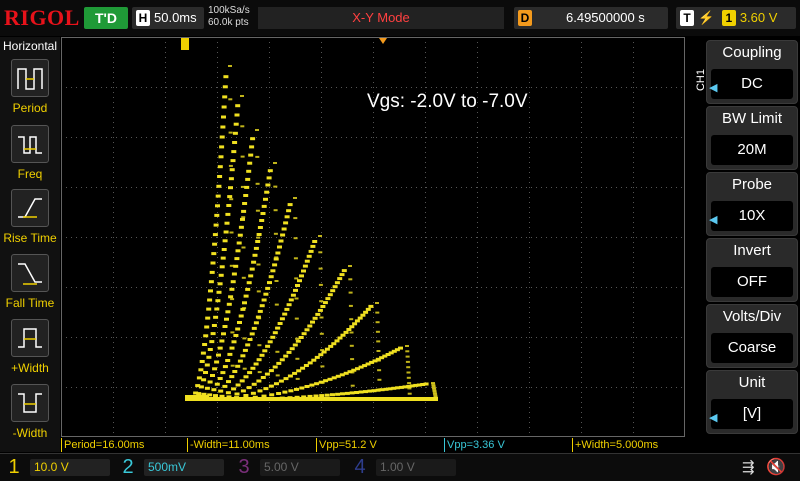  What do you see at coordinates (123, 445) in the screenshot?
I see `meas-period: Period=16.00ms` at bounding box center [123, 445].